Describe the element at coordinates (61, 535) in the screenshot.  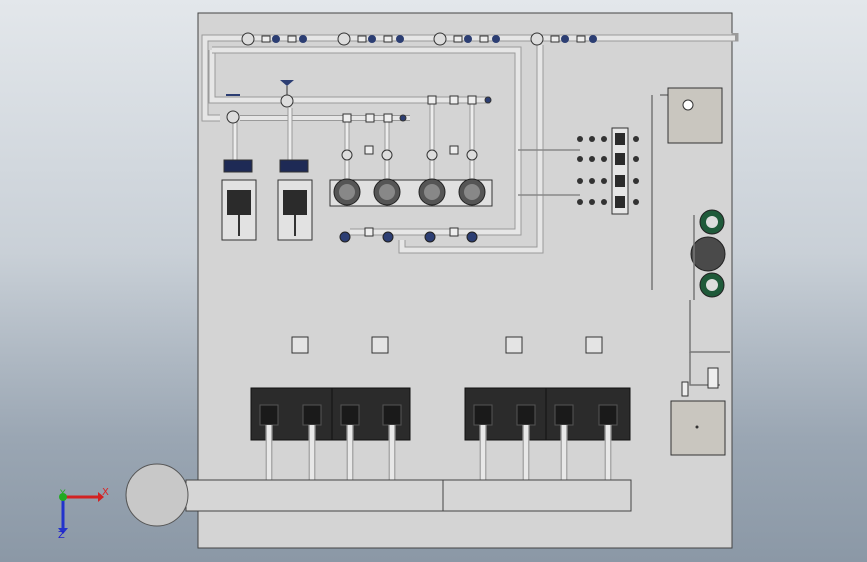
I see `axis-z-label: Z` at that location.